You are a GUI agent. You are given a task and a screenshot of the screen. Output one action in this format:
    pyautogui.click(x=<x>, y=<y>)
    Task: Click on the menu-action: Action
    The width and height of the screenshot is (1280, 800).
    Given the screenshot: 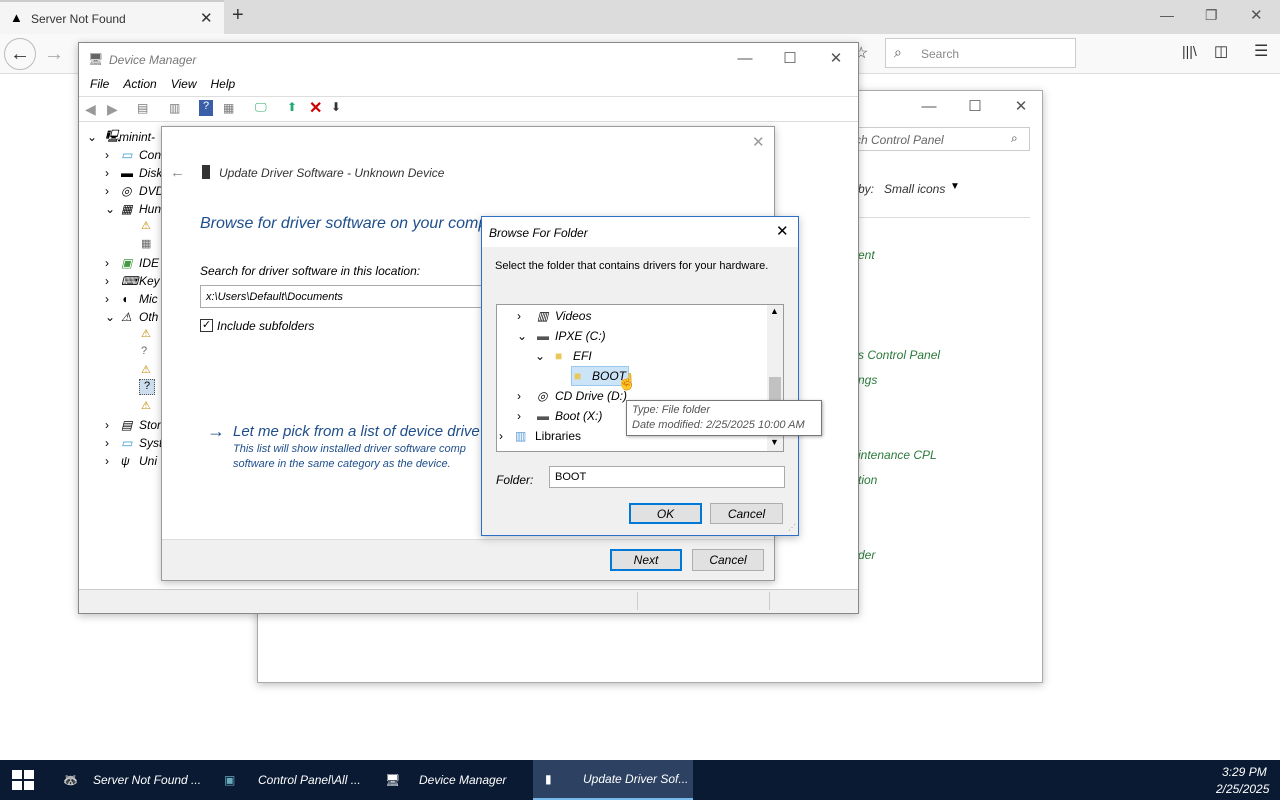 What is the action you would take?
    pyautogui.click(x=139, y=86)
    